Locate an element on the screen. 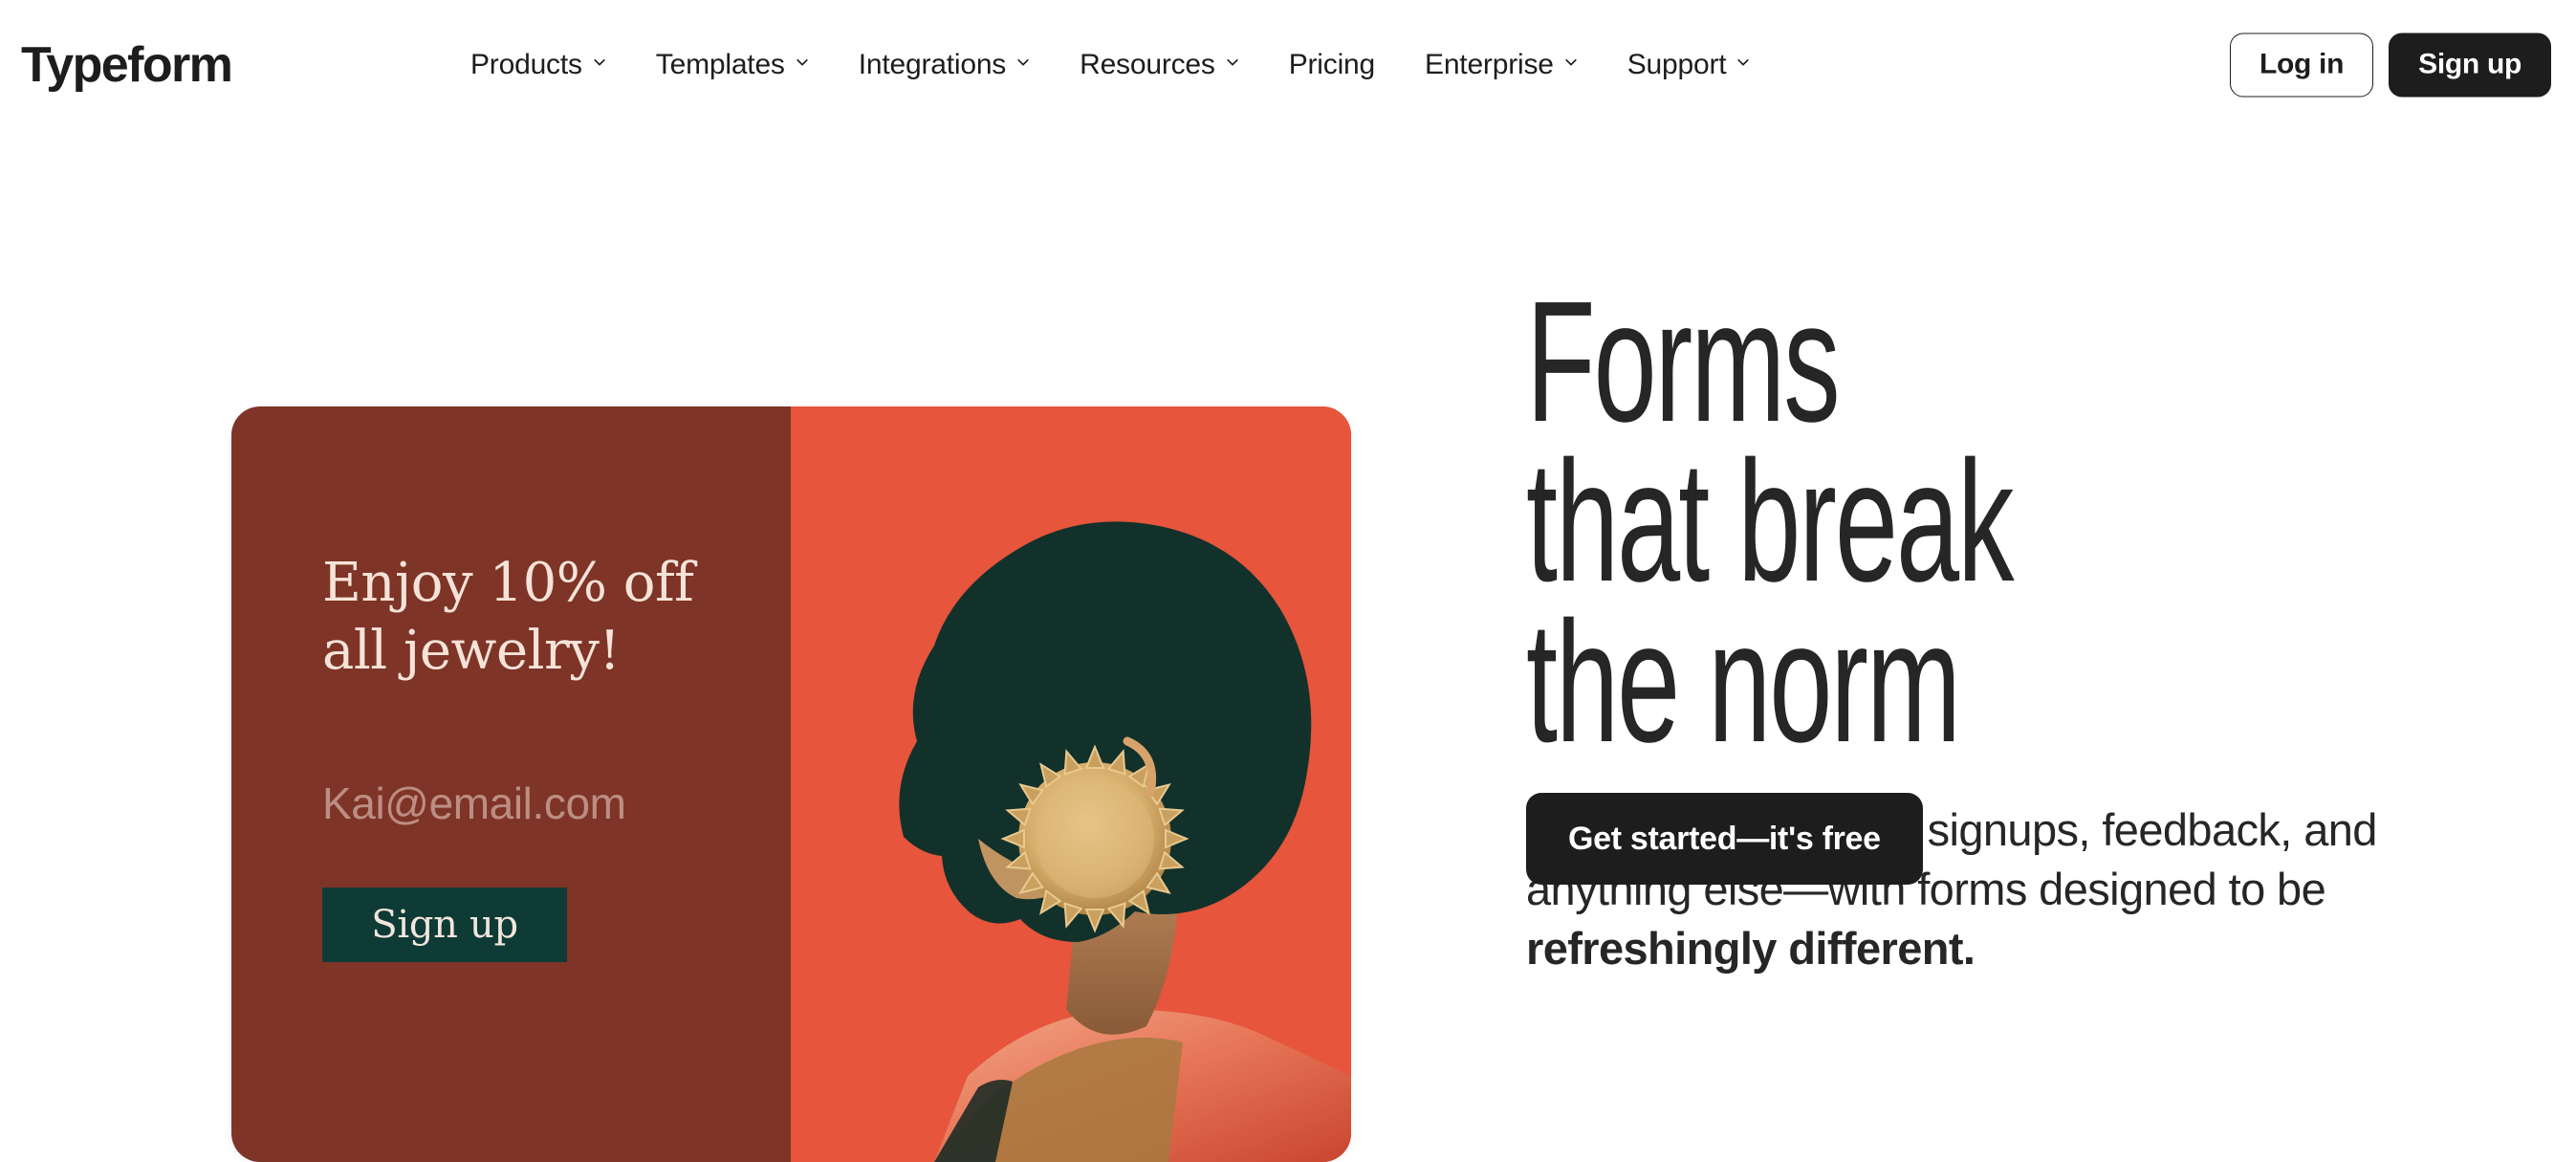  form-preview-photo is located at coordinates (1071, 784).